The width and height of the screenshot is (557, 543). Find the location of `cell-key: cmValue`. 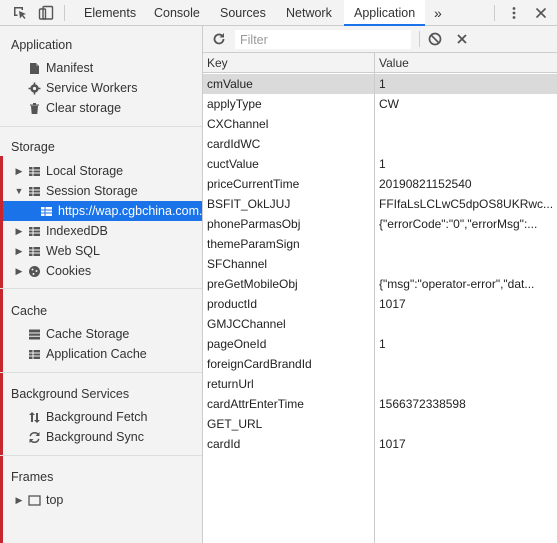

cell-key: cmValue is located at coordinates (230, 84).